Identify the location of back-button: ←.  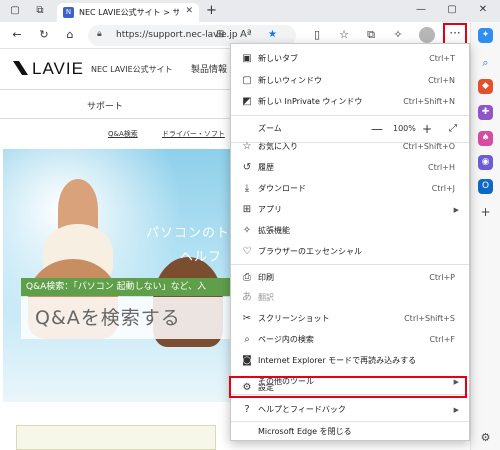
(17, 35).